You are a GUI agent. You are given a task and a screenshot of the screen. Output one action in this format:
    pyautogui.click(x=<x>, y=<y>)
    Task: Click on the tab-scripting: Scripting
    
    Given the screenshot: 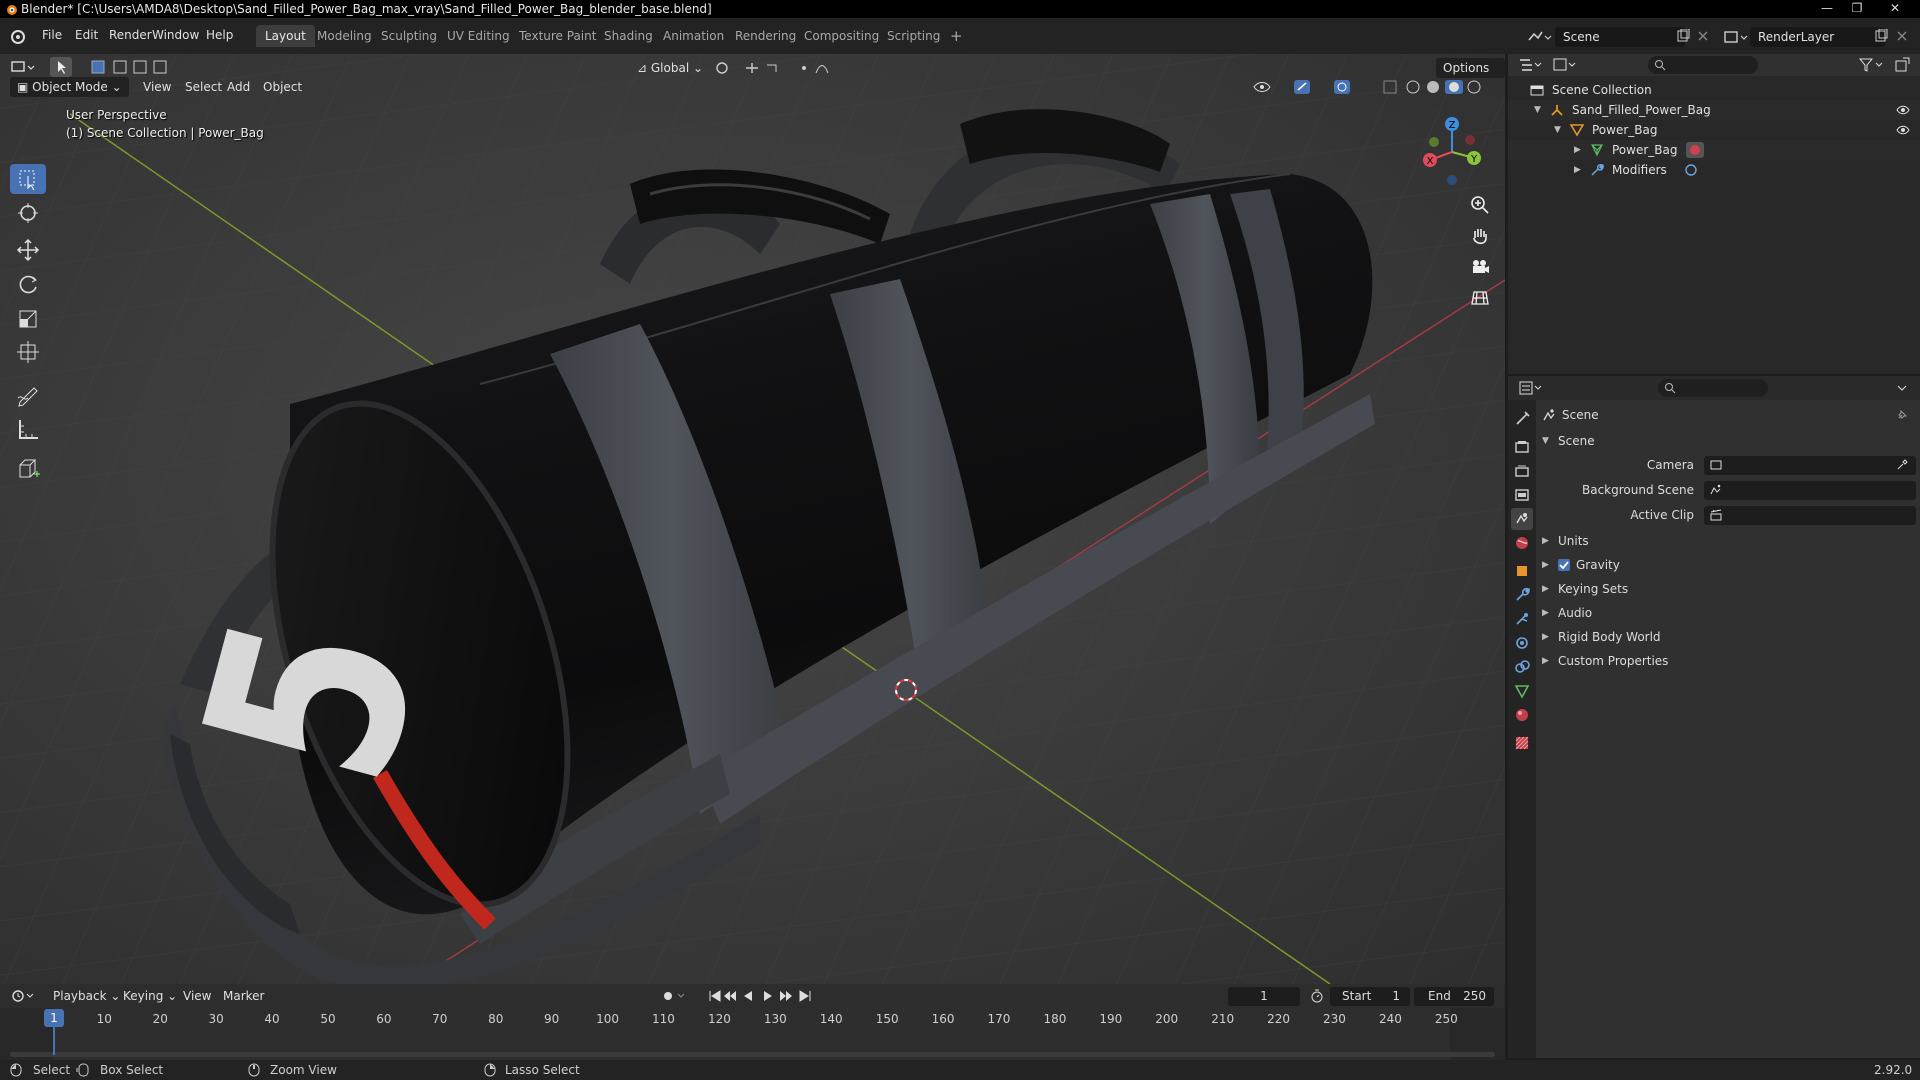 What is the action you would take?
    pyautogui.click(x=913, y=36)
    